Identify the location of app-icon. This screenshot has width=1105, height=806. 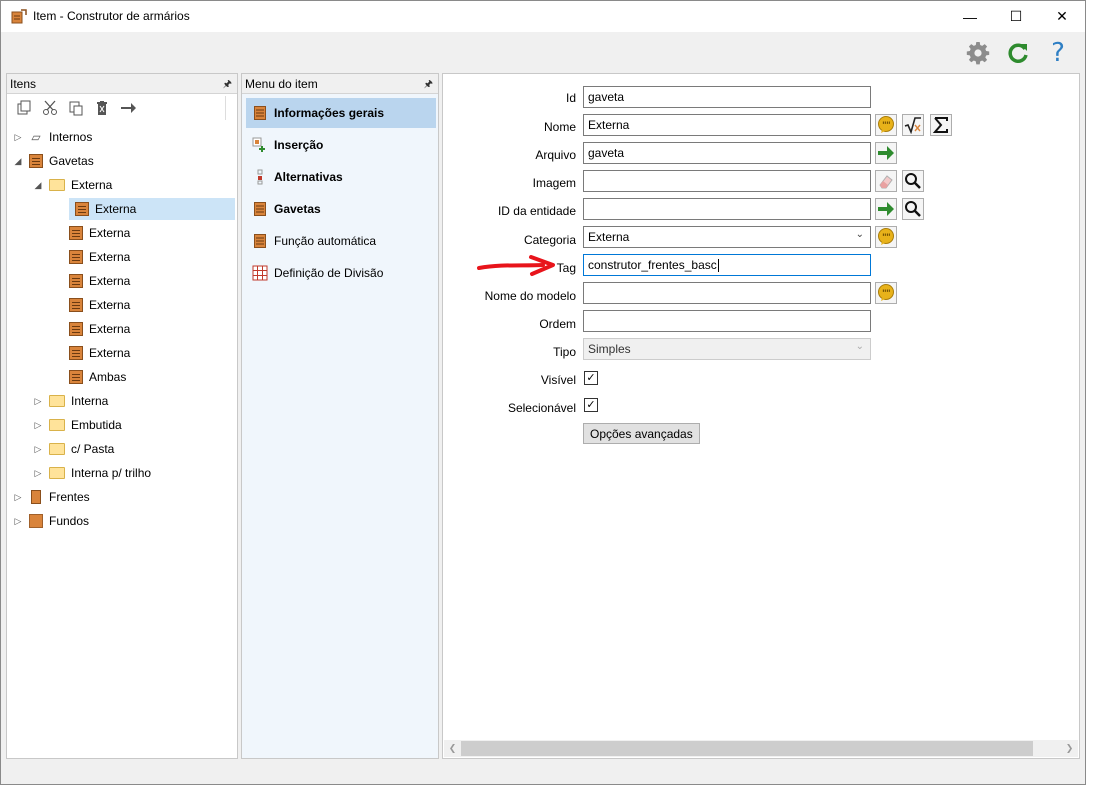
(19, 16).